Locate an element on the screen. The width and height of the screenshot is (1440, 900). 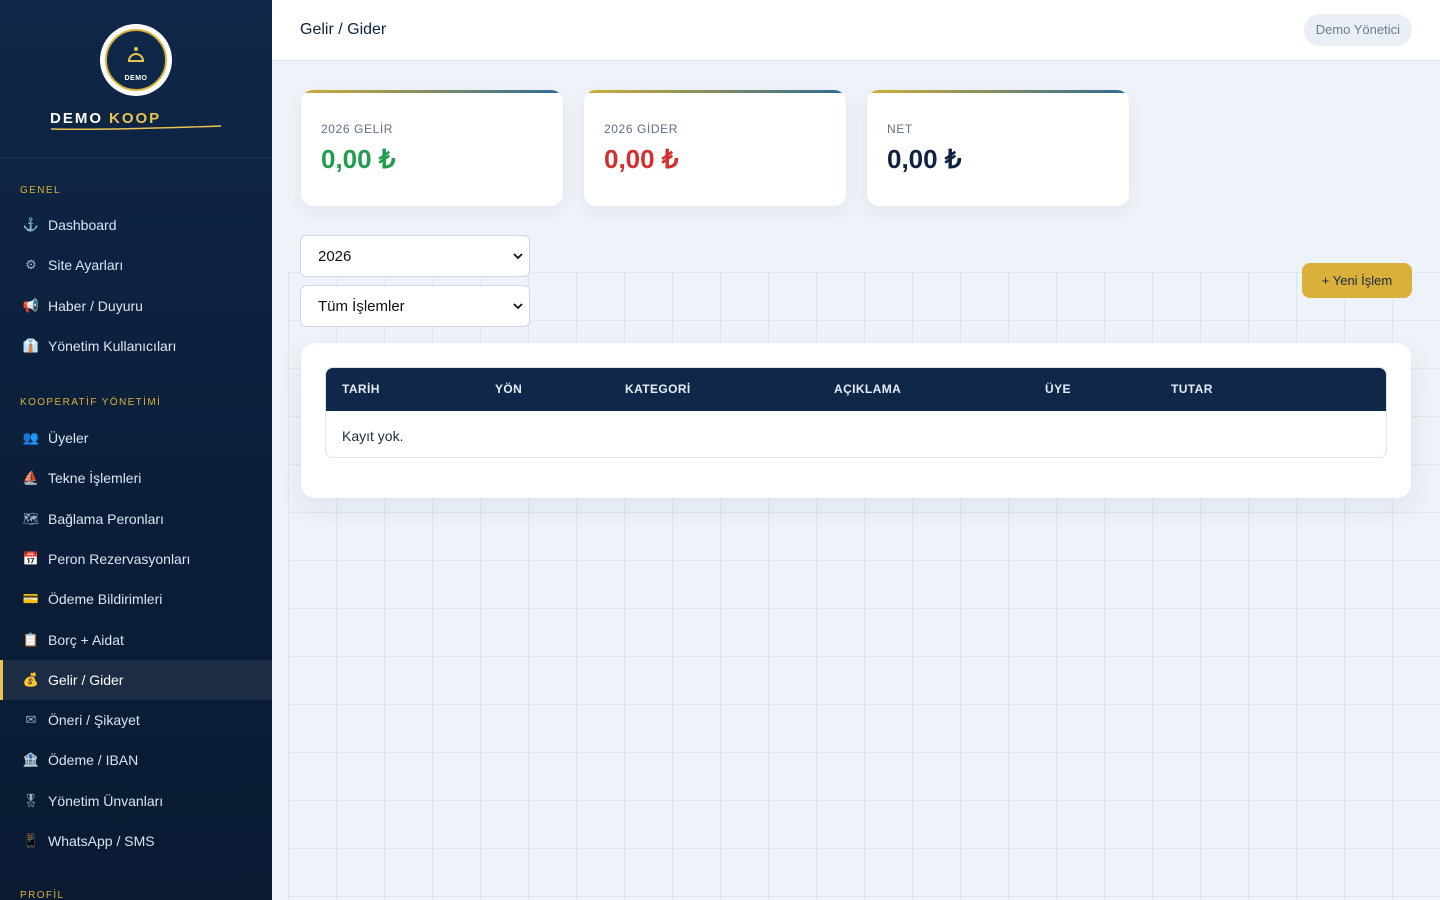
sidebar-item-yönetim-kullanıcıları: 👔 Yönetim Kullanıcıları is located at coordinates (136, 346).